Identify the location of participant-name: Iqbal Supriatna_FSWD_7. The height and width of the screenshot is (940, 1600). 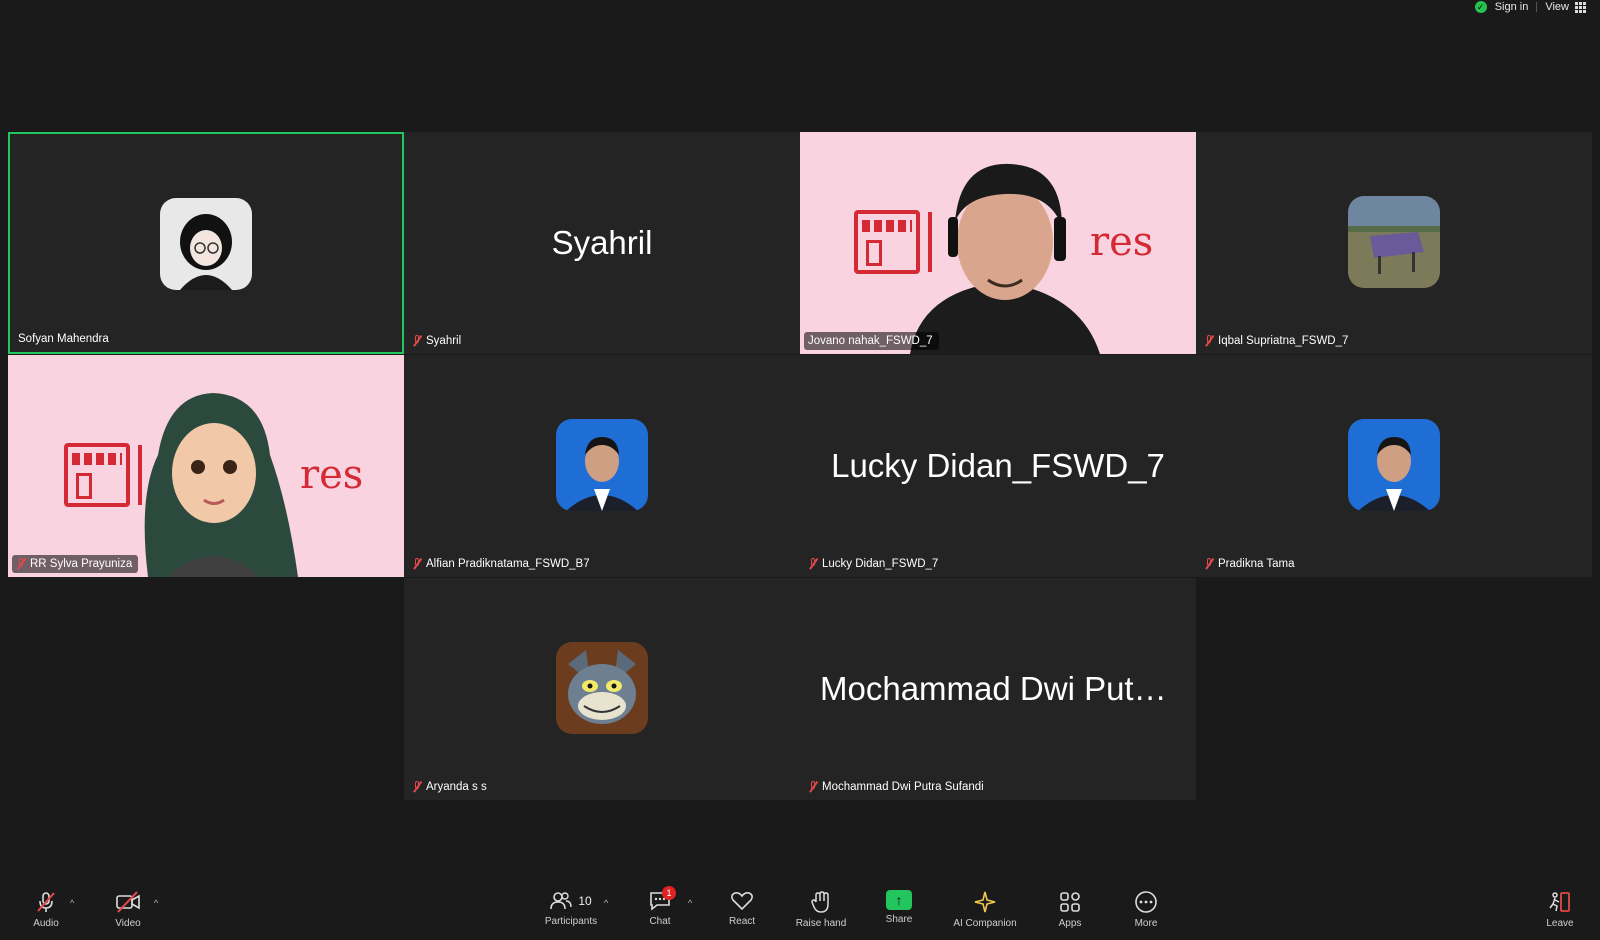
(1283, 341).